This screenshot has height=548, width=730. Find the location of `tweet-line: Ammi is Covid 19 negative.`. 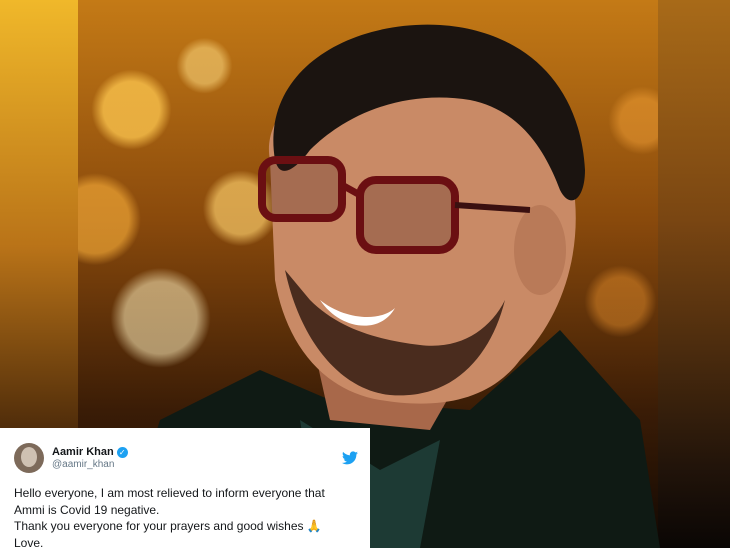

tweet-line: Ammi is Covid 19 negative. is located at coordinates (87, 509).